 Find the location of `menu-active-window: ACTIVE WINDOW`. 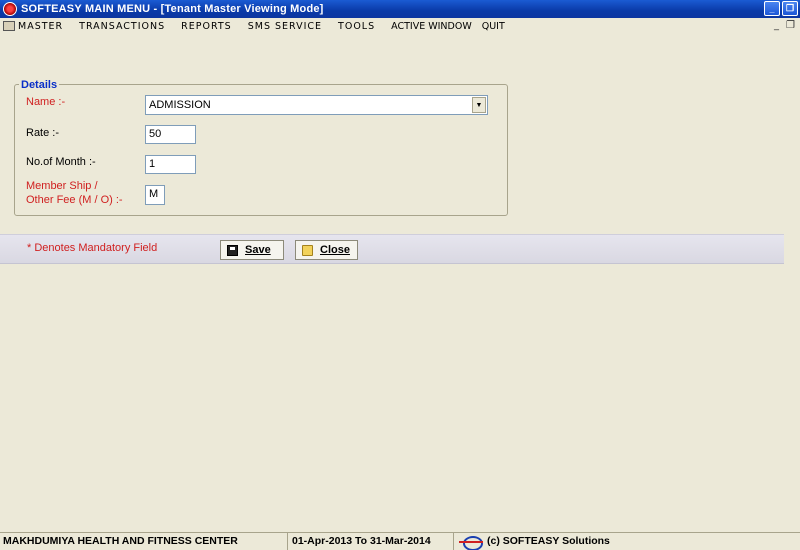

menu-active-window: ACTIVE WINDOW is located at coordinates (431, 26).